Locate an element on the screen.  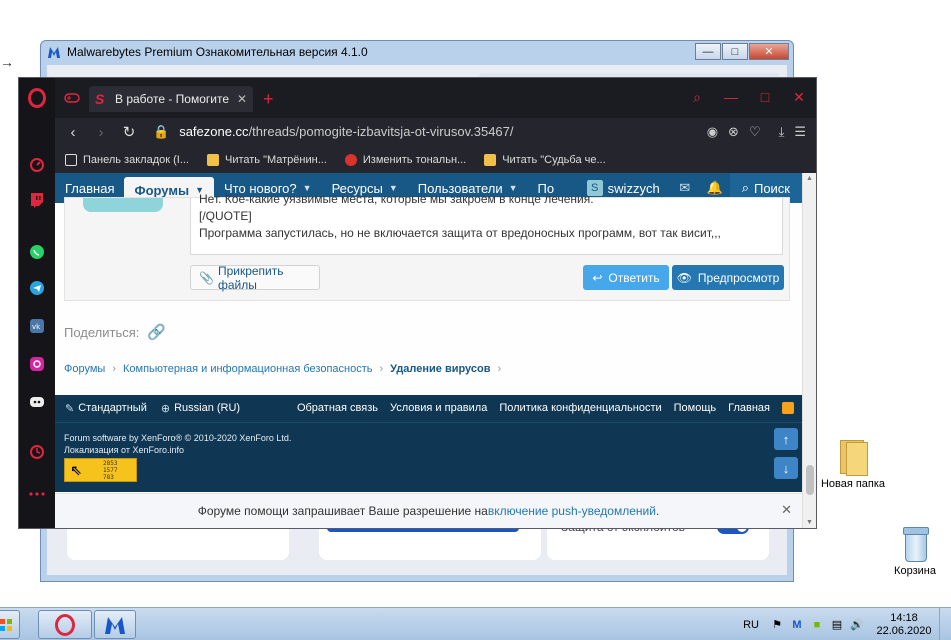
history-button is located at coordinates (37, 452).